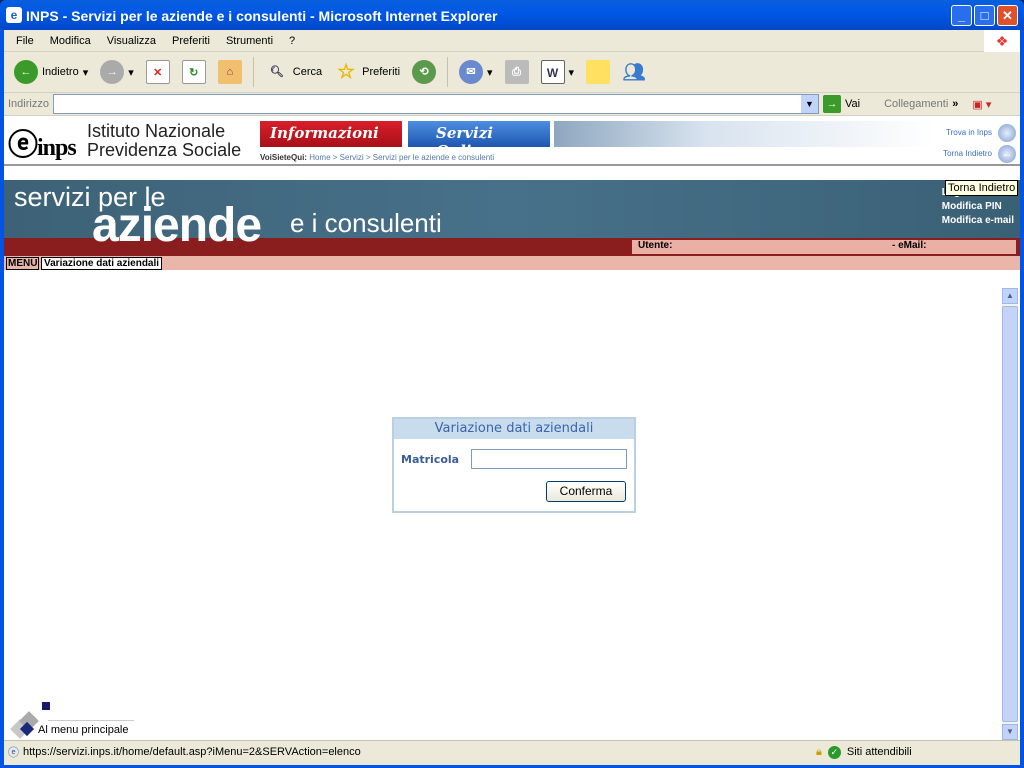  I want to click on star-icon: ☆, so click(346, 72).